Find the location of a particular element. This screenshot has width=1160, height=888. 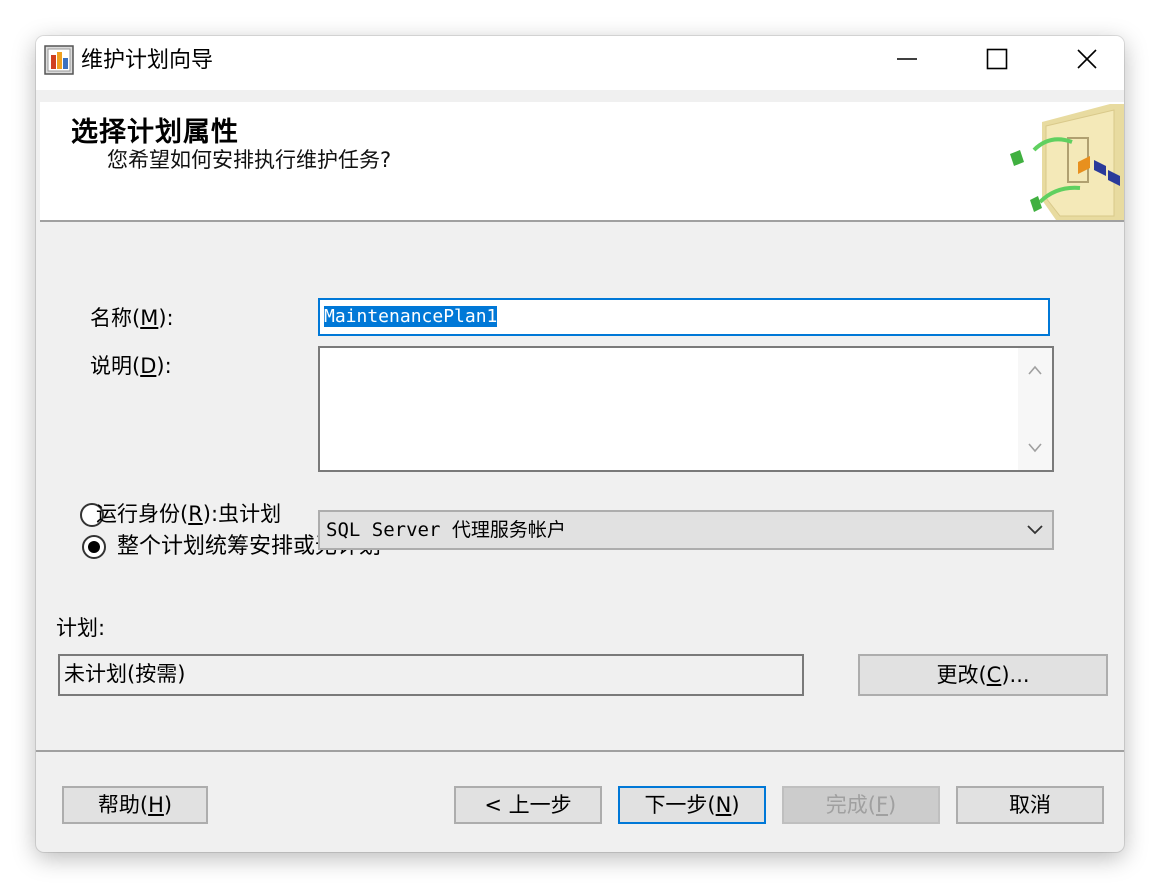

finish-button: 完成(F) is located at coordinates (861, 805).